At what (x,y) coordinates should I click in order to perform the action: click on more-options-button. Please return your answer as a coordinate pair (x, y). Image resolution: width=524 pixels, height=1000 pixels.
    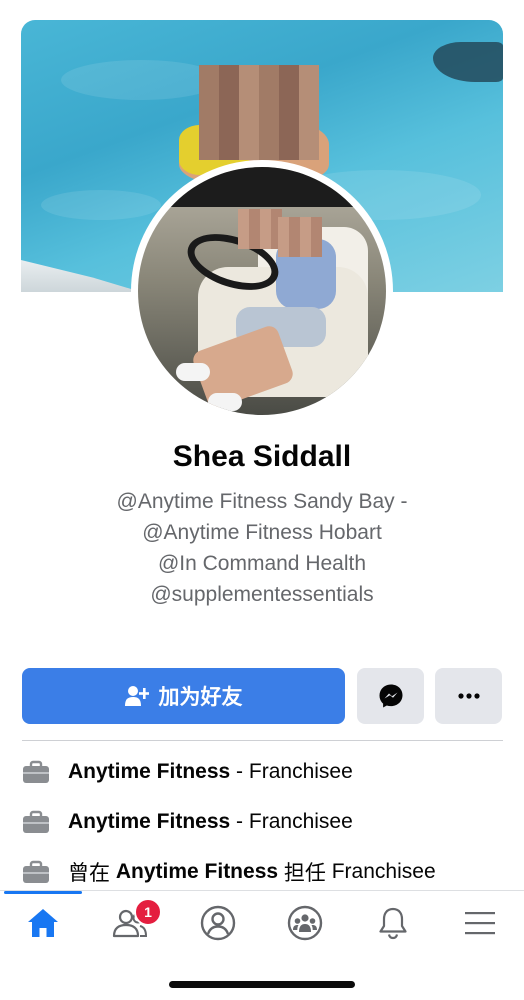
    Looking at the image, I should click on (468, 696).